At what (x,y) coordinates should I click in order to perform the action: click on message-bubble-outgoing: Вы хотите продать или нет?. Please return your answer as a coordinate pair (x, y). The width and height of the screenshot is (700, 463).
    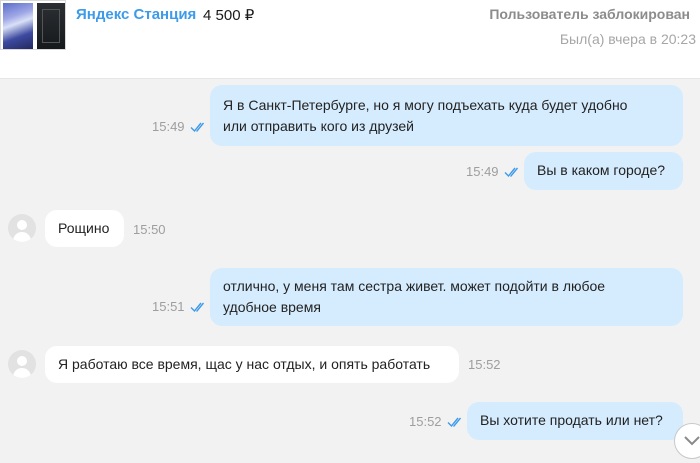
    Looking at the image, I should click on (575, 421).